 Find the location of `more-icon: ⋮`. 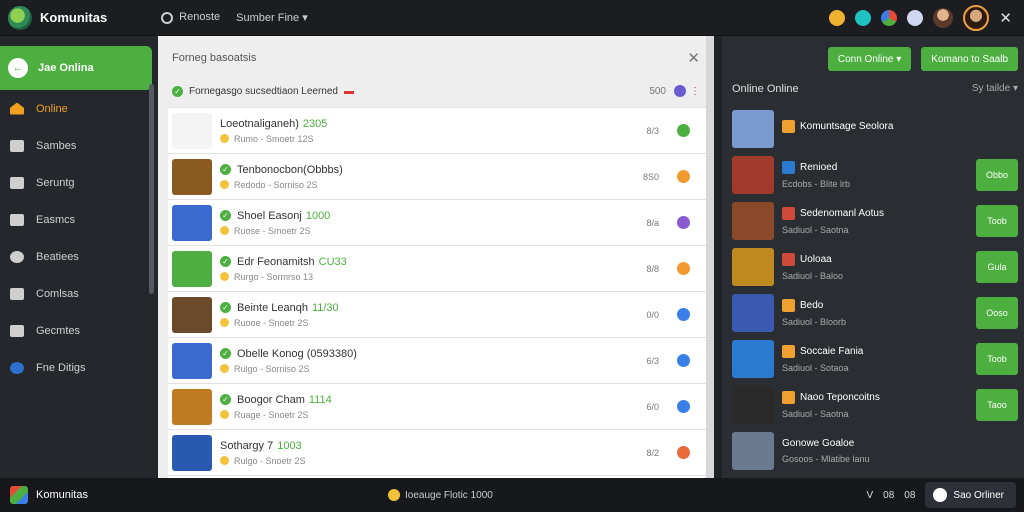

more-icon: ⋮ is located at coordinates (695, 91).